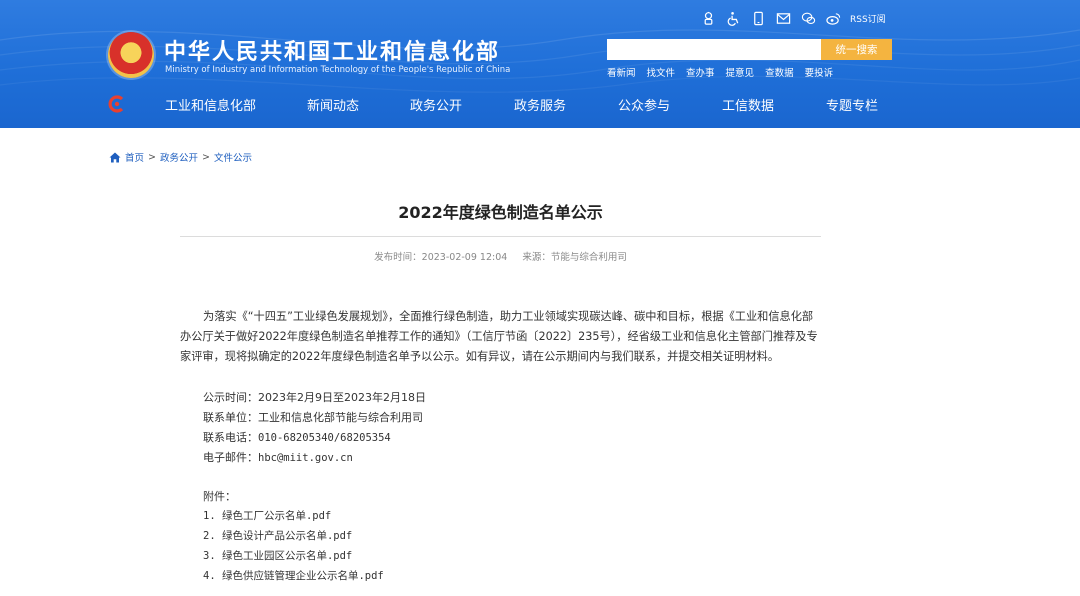 This screenshot has width=1080, height=596. What do you see at coordinates (833, 18) in the screenshot?
I see `weibo-icon` at bounding box center [833, 18].